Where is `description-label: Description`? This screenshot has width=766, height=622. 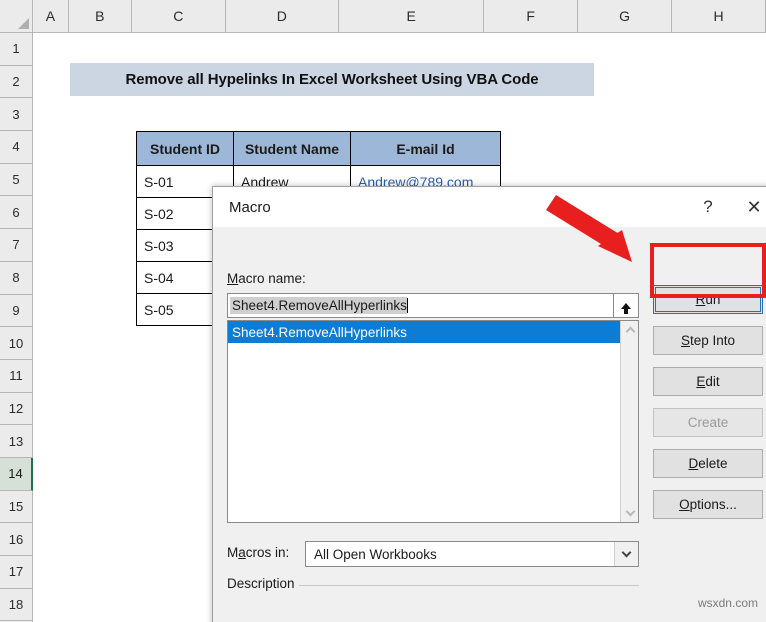 description-label: Description is located at coordinates (261, 583).